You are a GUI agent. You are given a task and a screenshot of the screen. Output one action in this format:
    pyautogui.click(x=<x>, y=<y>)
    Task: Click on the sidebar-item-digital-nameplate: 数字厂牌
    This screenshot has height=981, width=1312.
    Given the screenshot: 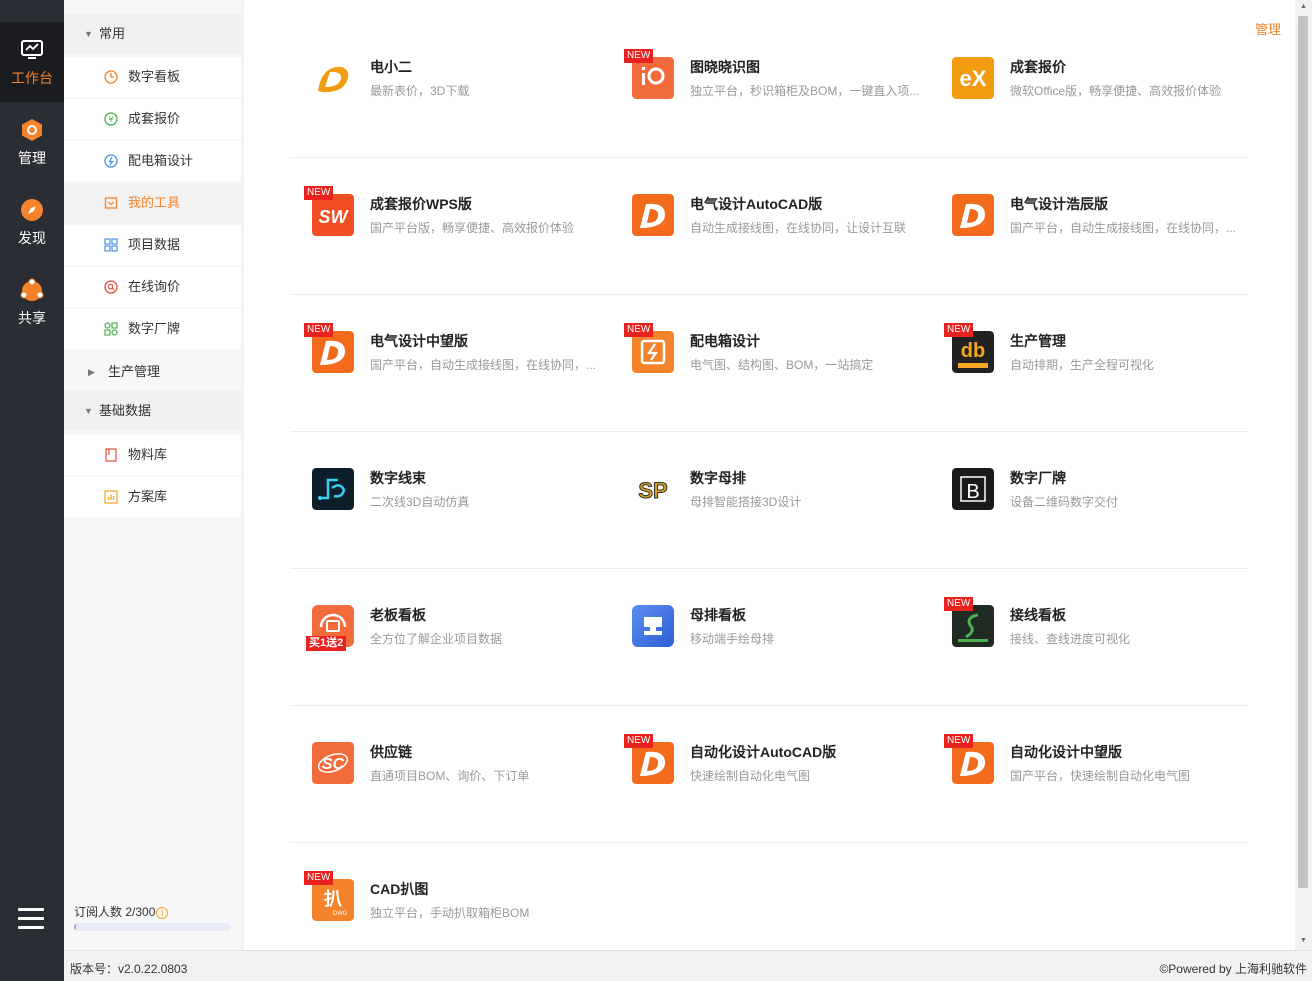 What is the action you would take?
    pyautogui.click(x=152, y=329)
    